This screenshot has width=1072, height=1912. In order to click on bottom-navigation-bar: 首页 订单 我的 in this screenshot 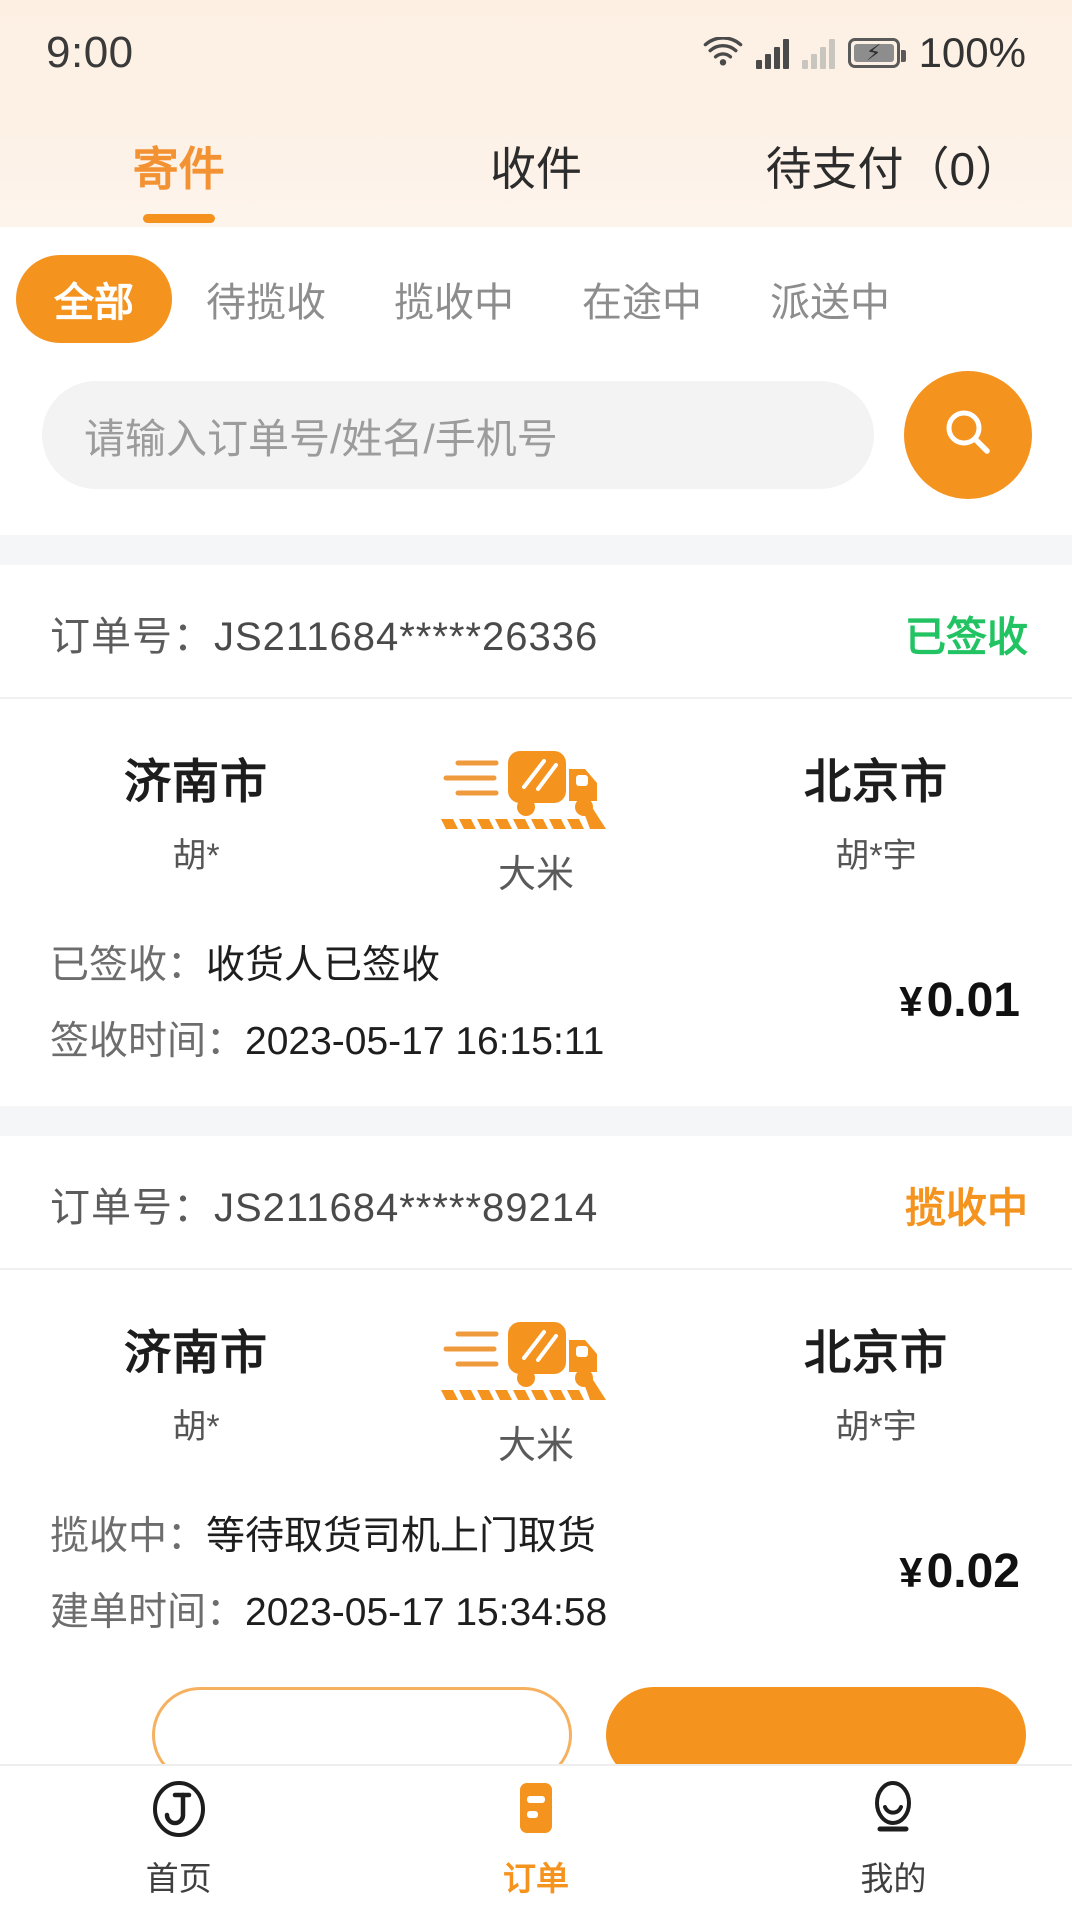, I will do `click(536, 1838)`.